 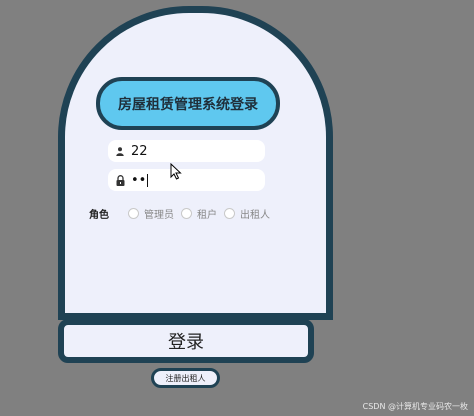 I want to click on text-caret, so click(x=148, y=180).